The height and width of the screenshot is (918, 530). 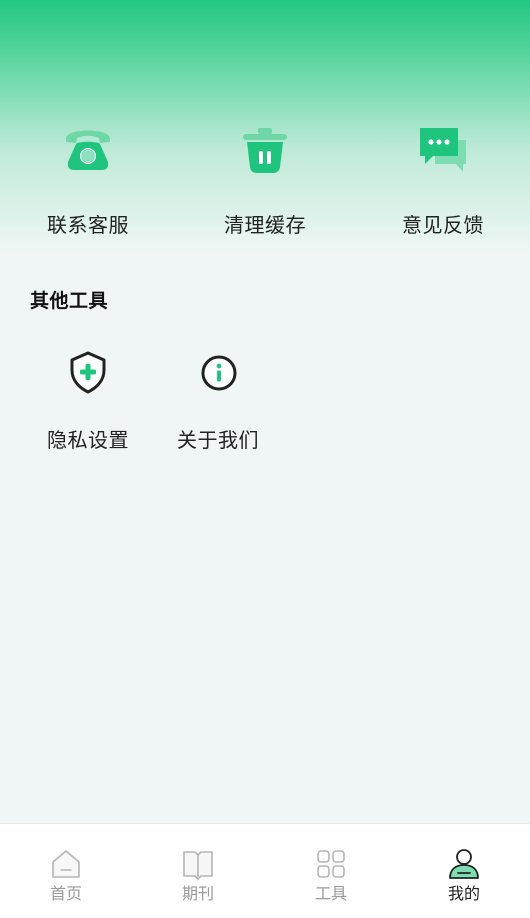 What do you see at coordinates (88, 225) in the screenshot?
I see `contact-service-label: 联系客服` at bounding box center [88, 225].